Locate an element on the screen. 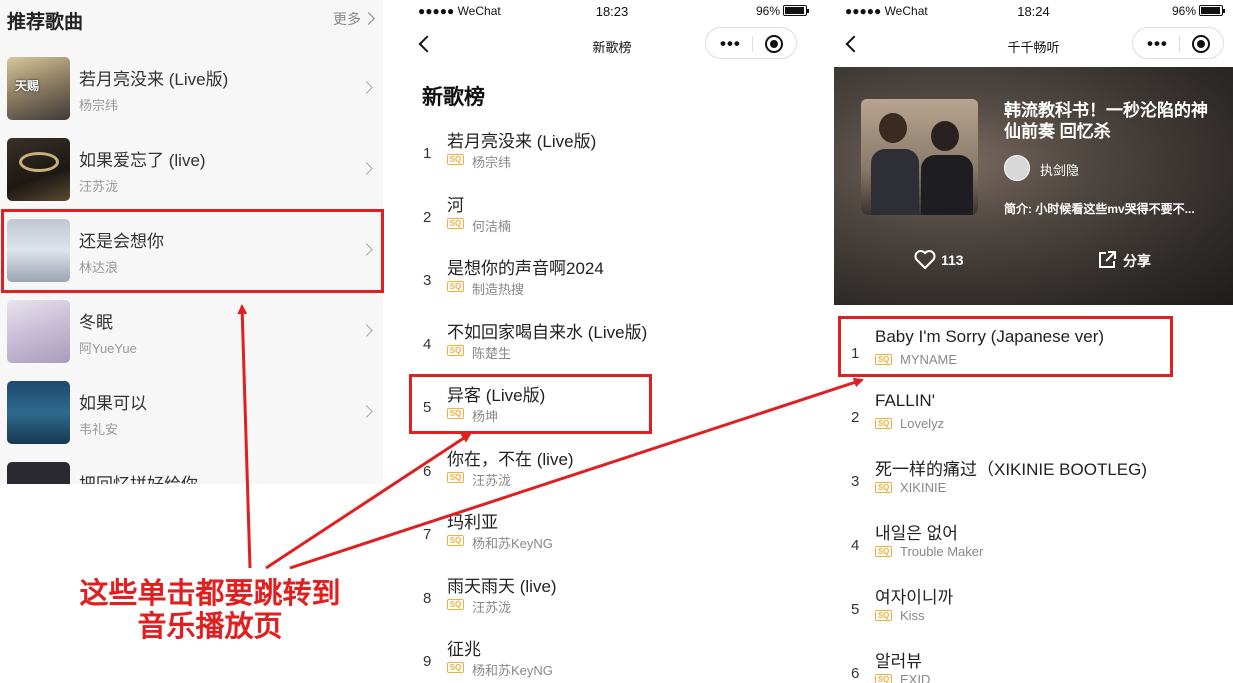  song-title: 不如回家喝自来水 (Live版) is located at coordinates (547, 332).